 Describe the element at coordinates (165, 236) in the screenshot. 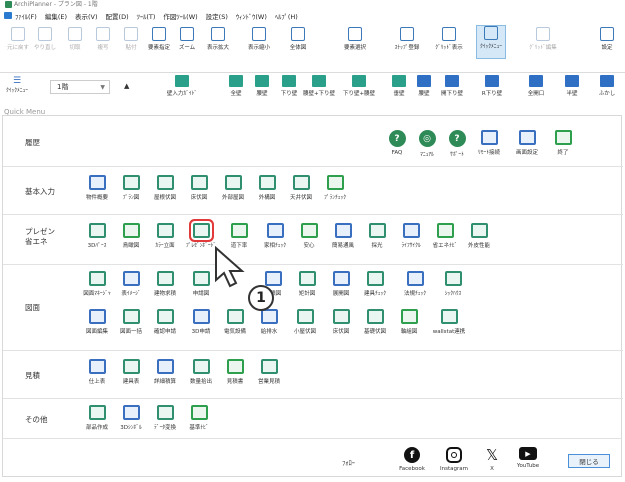

I see `color-elevation-button: ｶﾗｰ立面` at that location.